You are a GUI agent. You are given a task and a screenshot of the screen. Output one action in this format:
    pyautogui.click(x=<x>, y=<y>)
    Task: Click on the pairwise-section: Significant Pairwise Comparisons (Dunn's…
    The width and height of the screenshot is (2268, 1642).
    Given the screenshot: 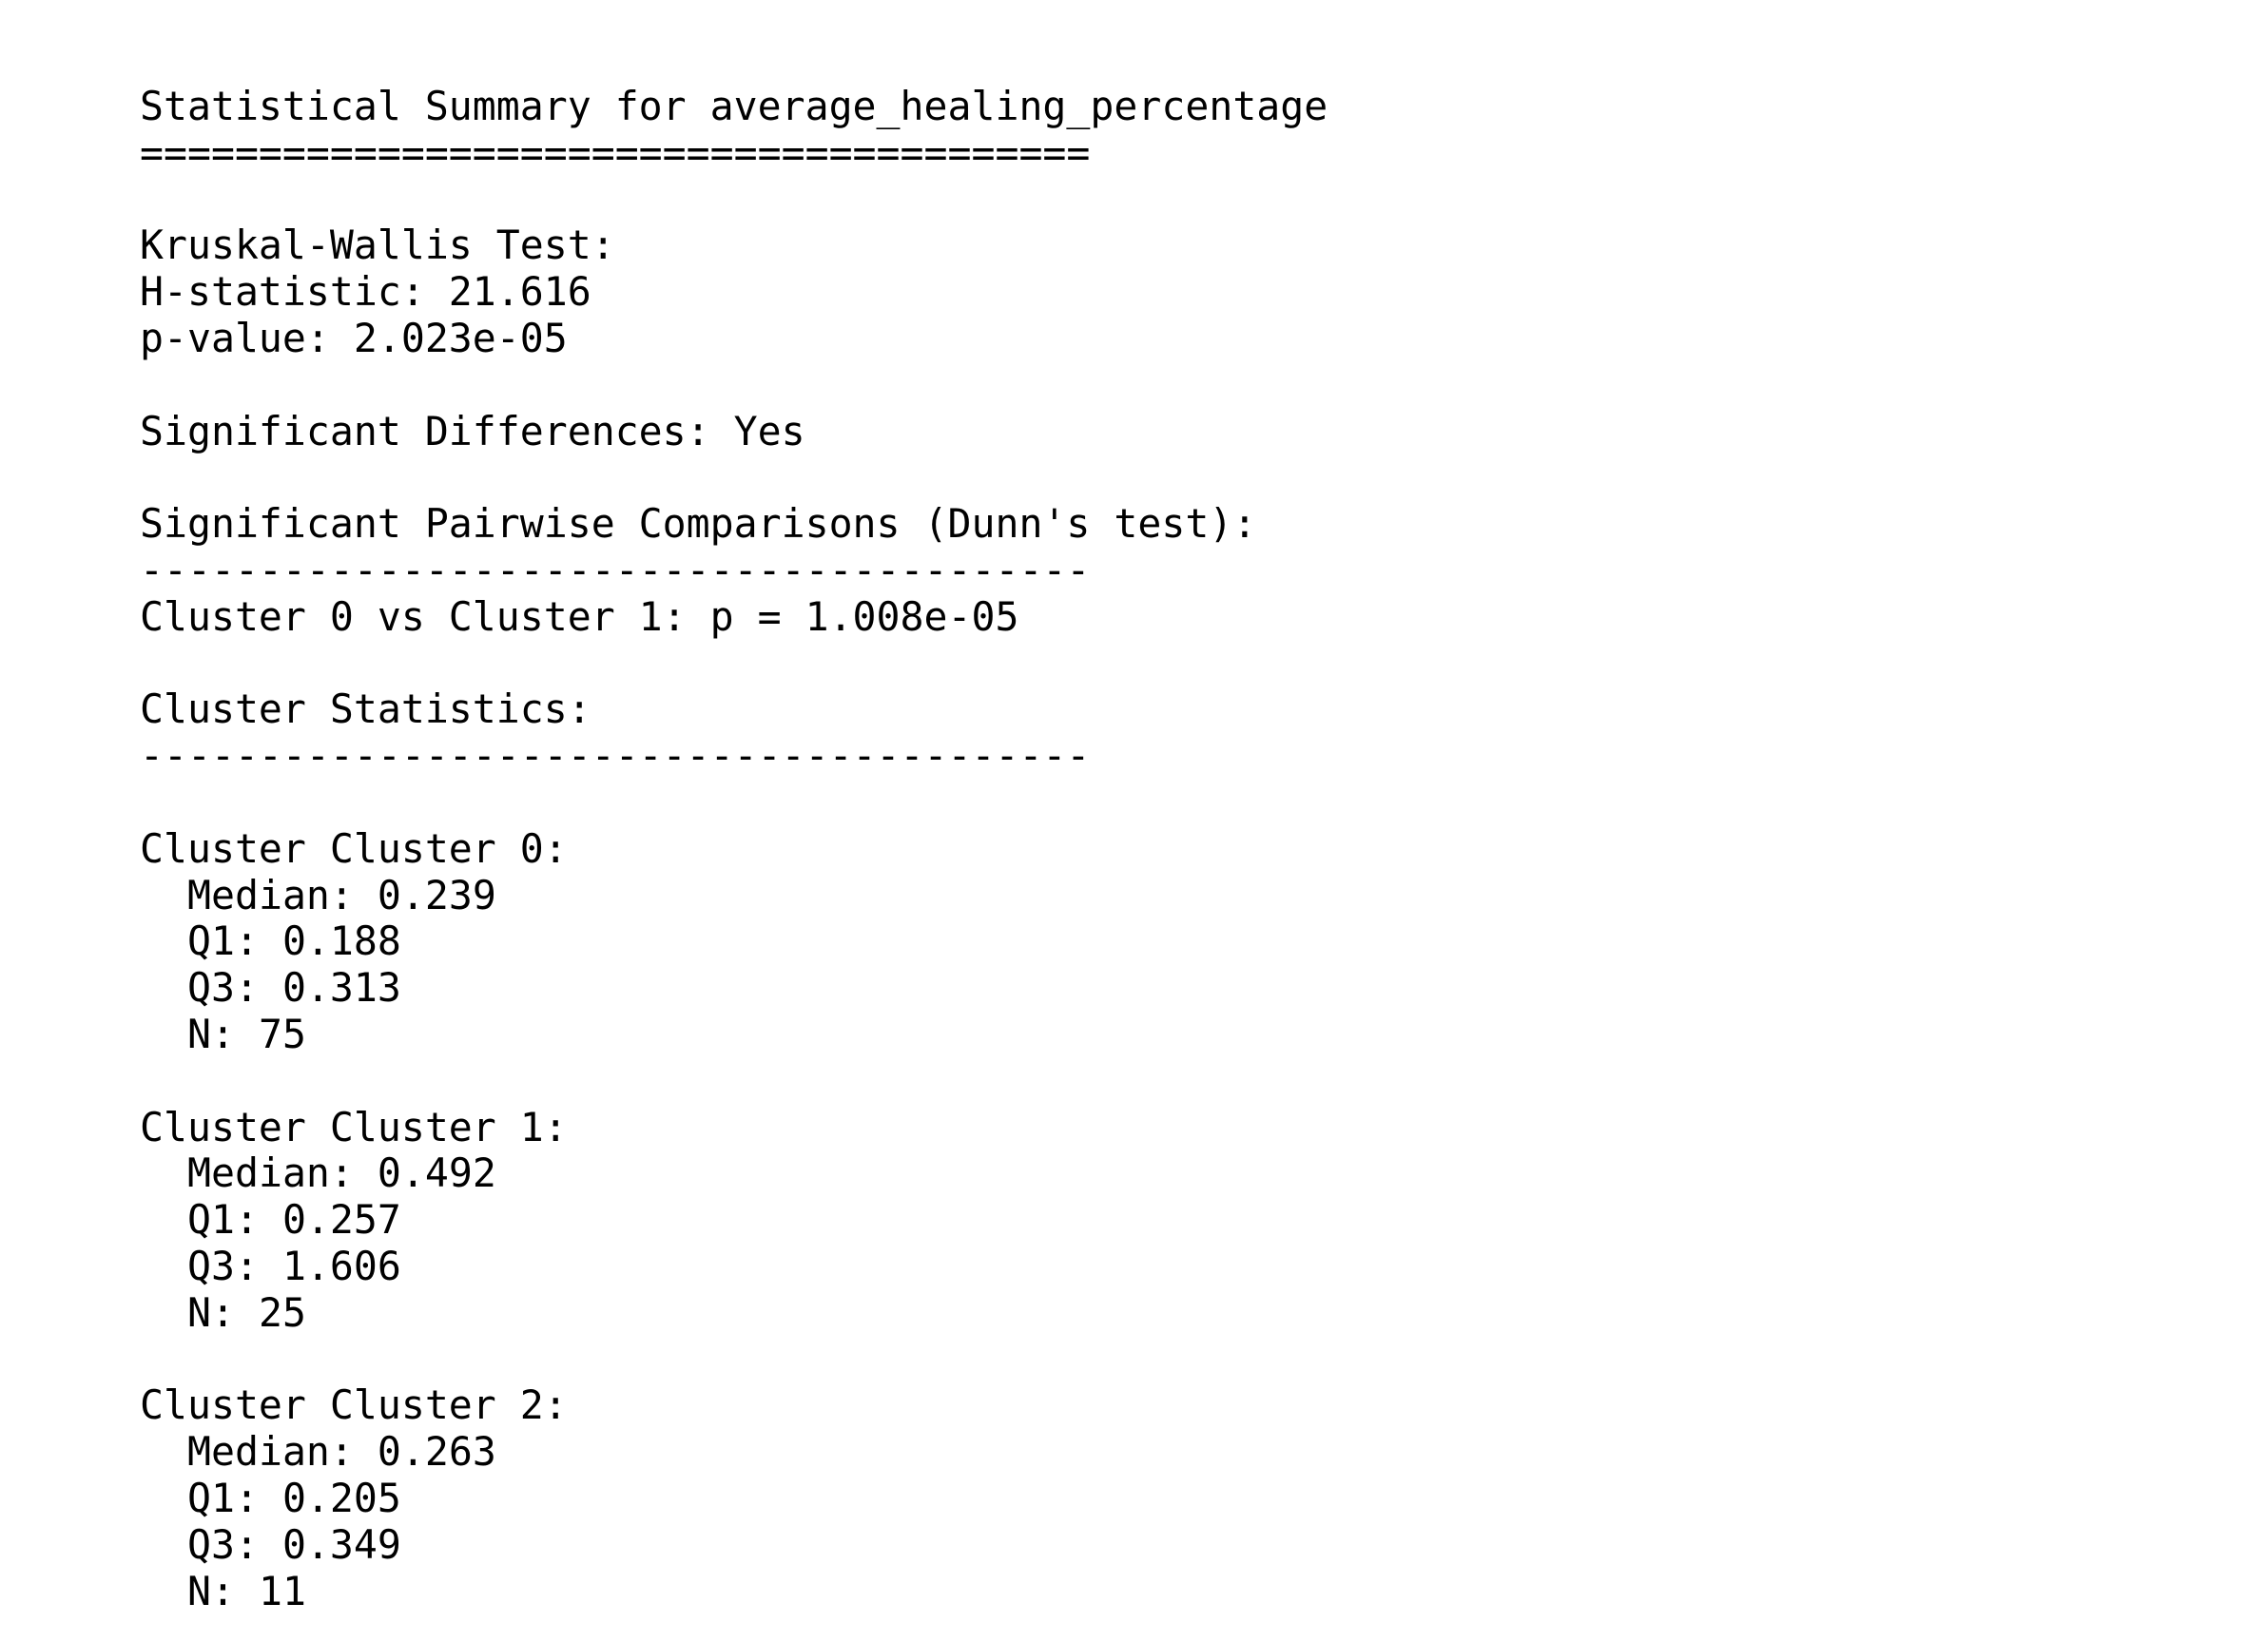 What is the action you would take?
    pyautogui.click(x=734, y=570)
    